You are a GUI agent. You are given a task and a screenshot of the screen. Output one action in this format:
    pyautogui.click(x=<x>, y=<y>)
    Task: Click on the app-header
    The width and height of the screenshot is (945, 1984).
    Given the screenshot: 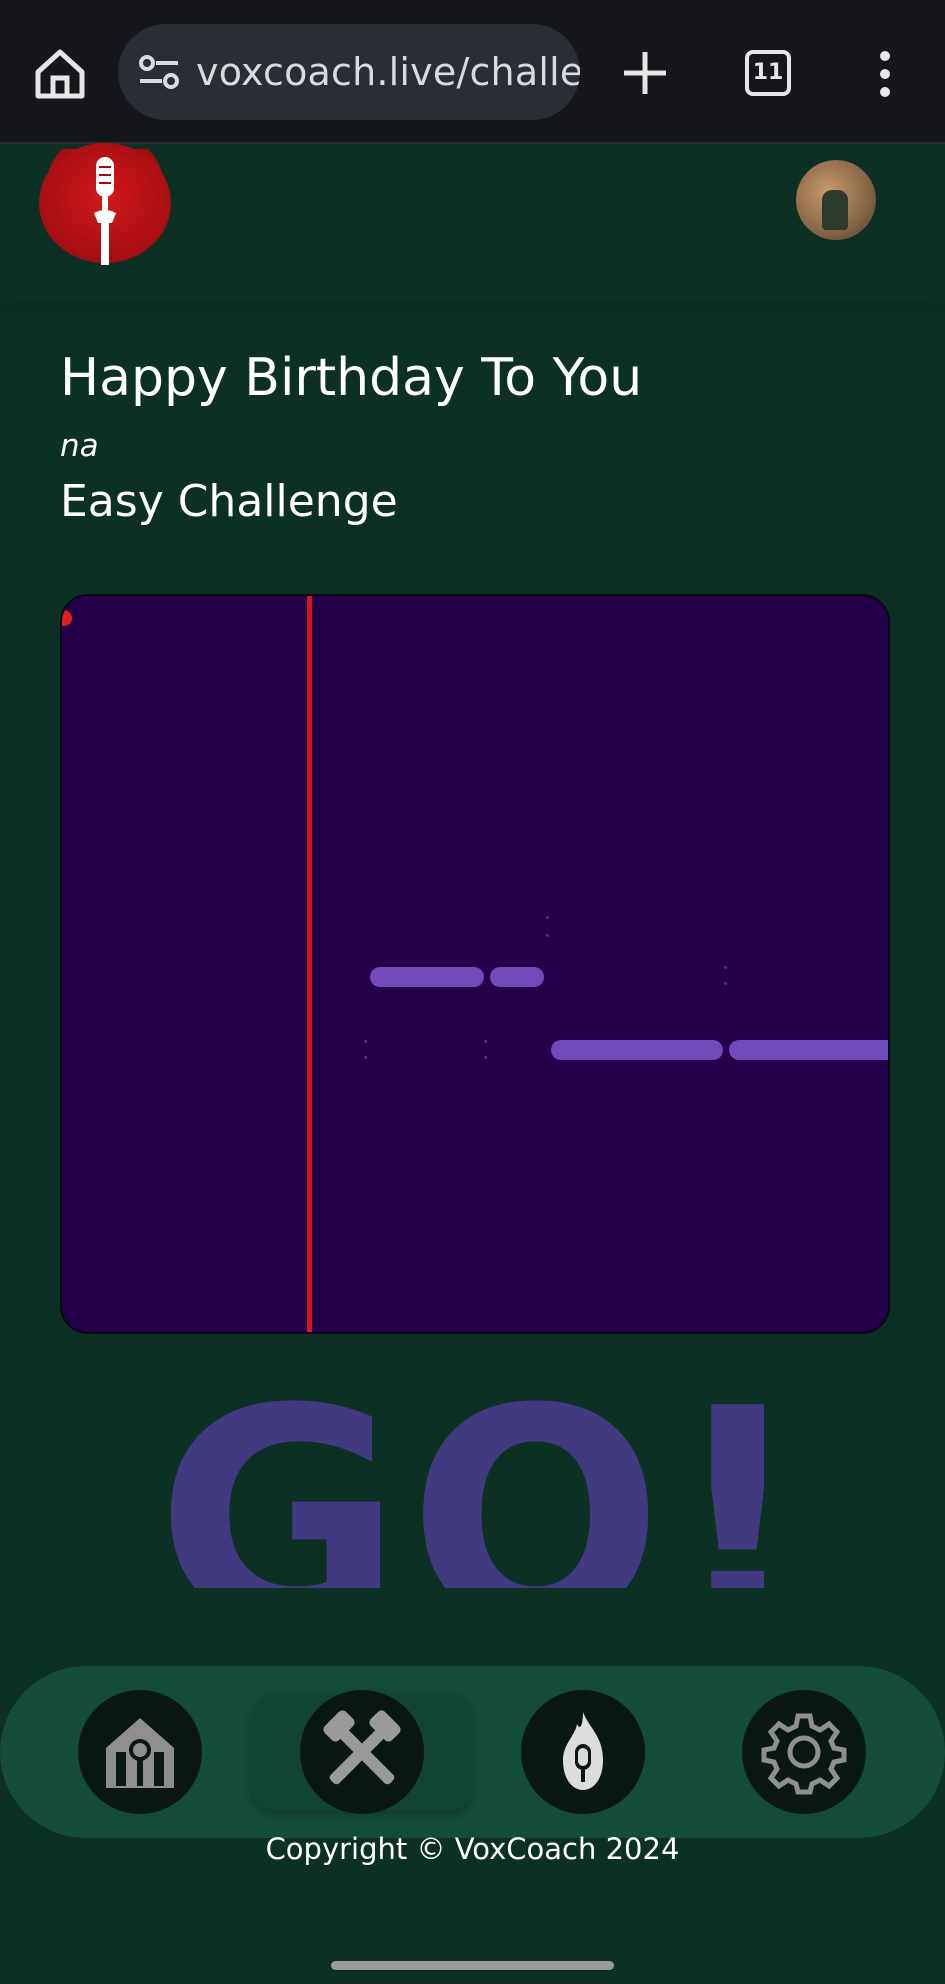 What is the action you would take?
    pyautogui.click(x=472, y=223)
    